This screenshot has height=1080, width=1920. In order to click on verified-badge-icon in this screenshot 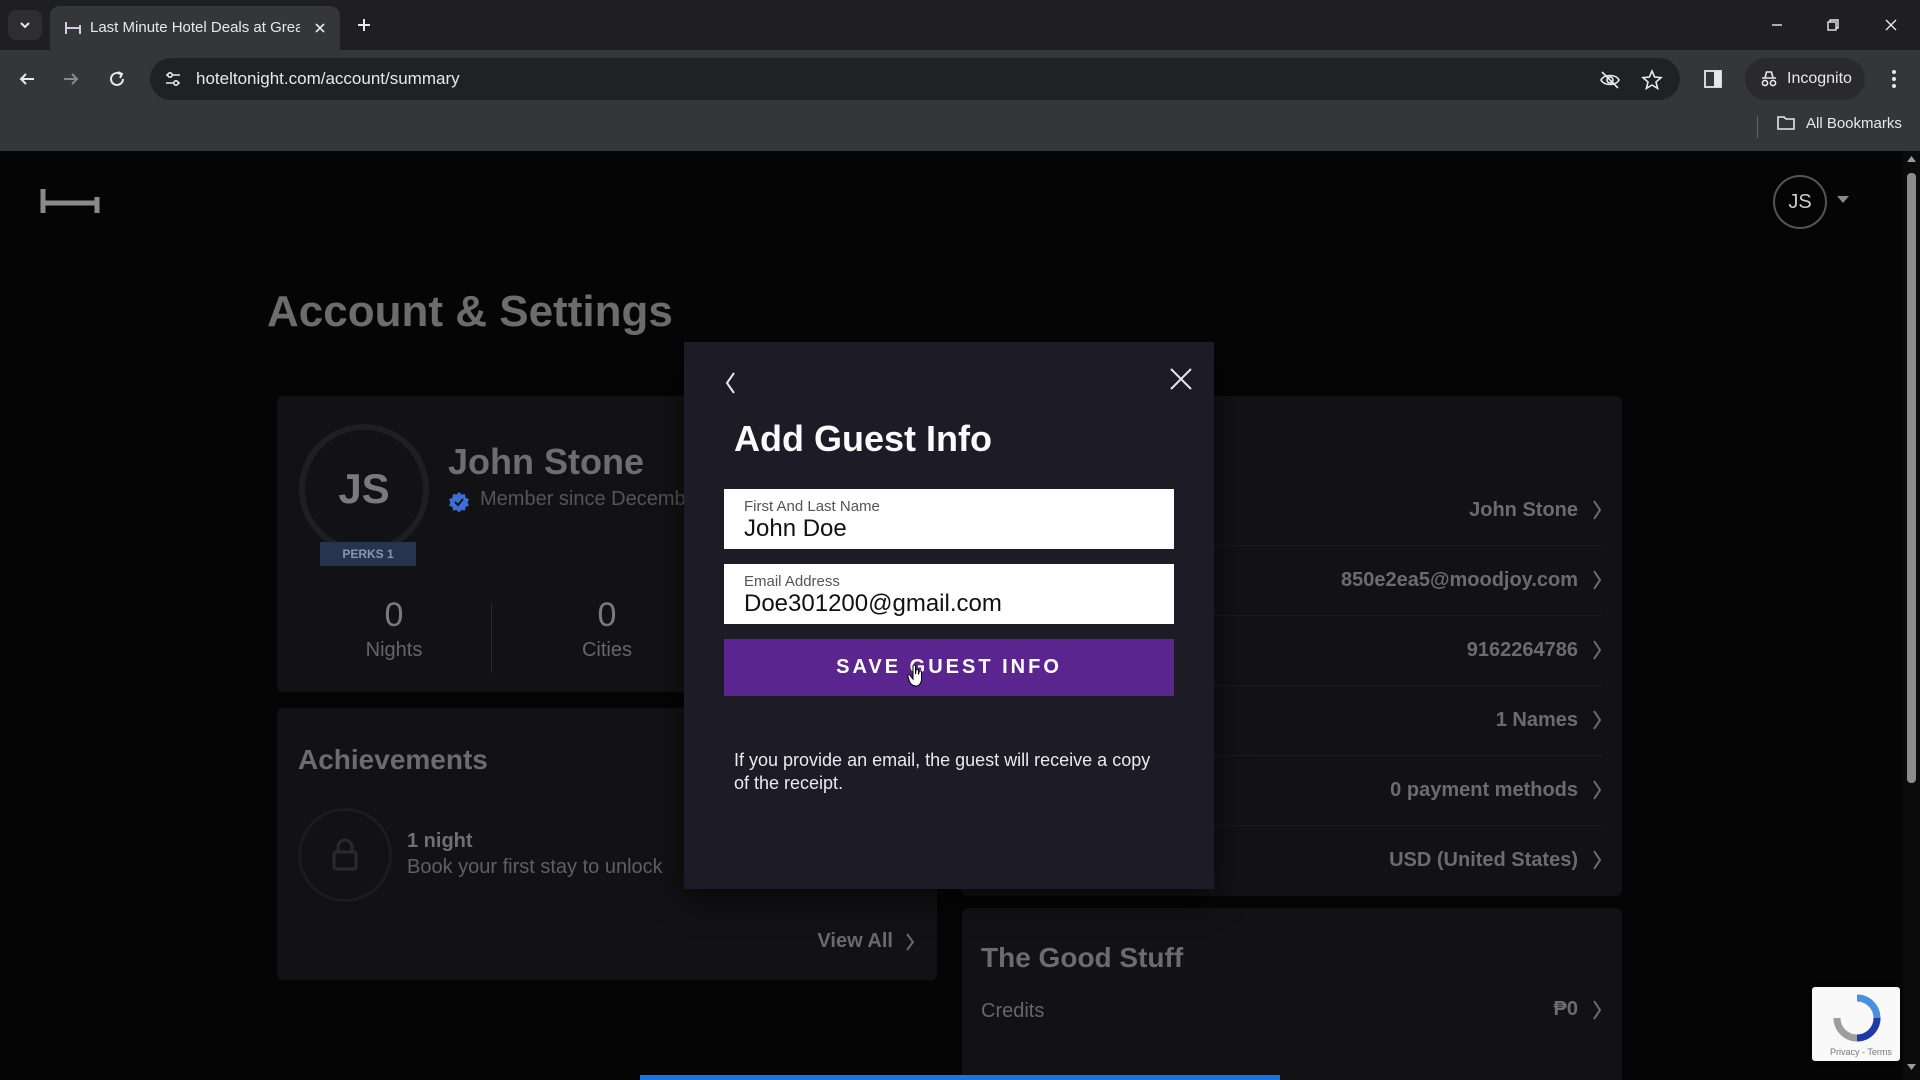, I will do `click(459, 502)`.